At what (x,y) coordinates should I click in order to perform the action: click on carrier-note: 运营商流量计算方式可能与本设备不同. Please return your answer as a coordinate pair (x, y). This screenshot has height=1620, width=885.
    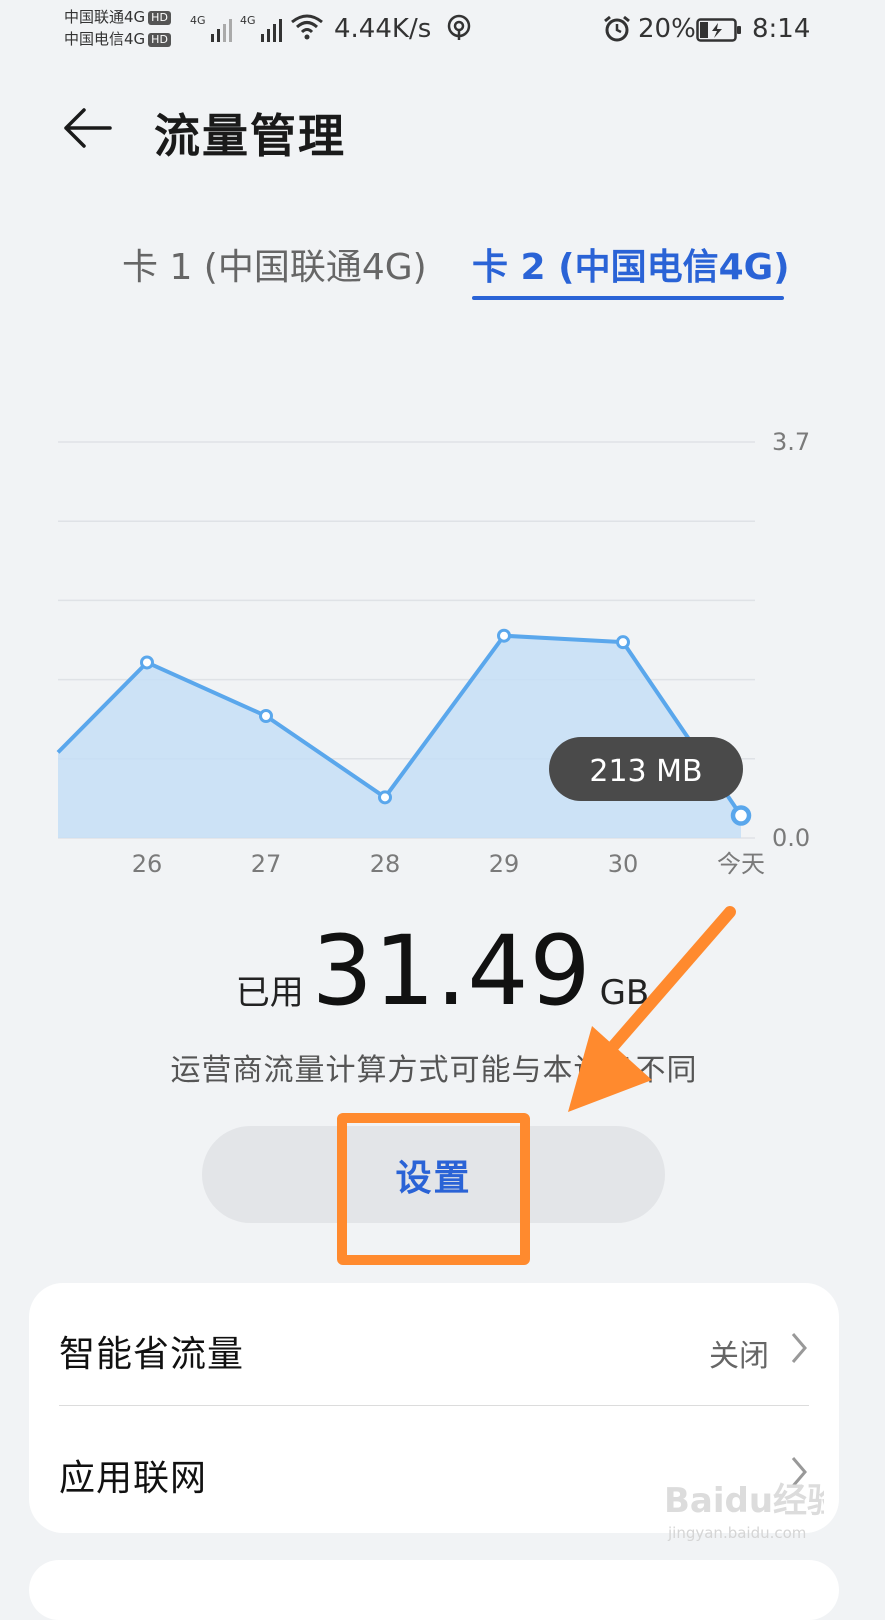
    Looking at the image, I should click on (434, 1070).